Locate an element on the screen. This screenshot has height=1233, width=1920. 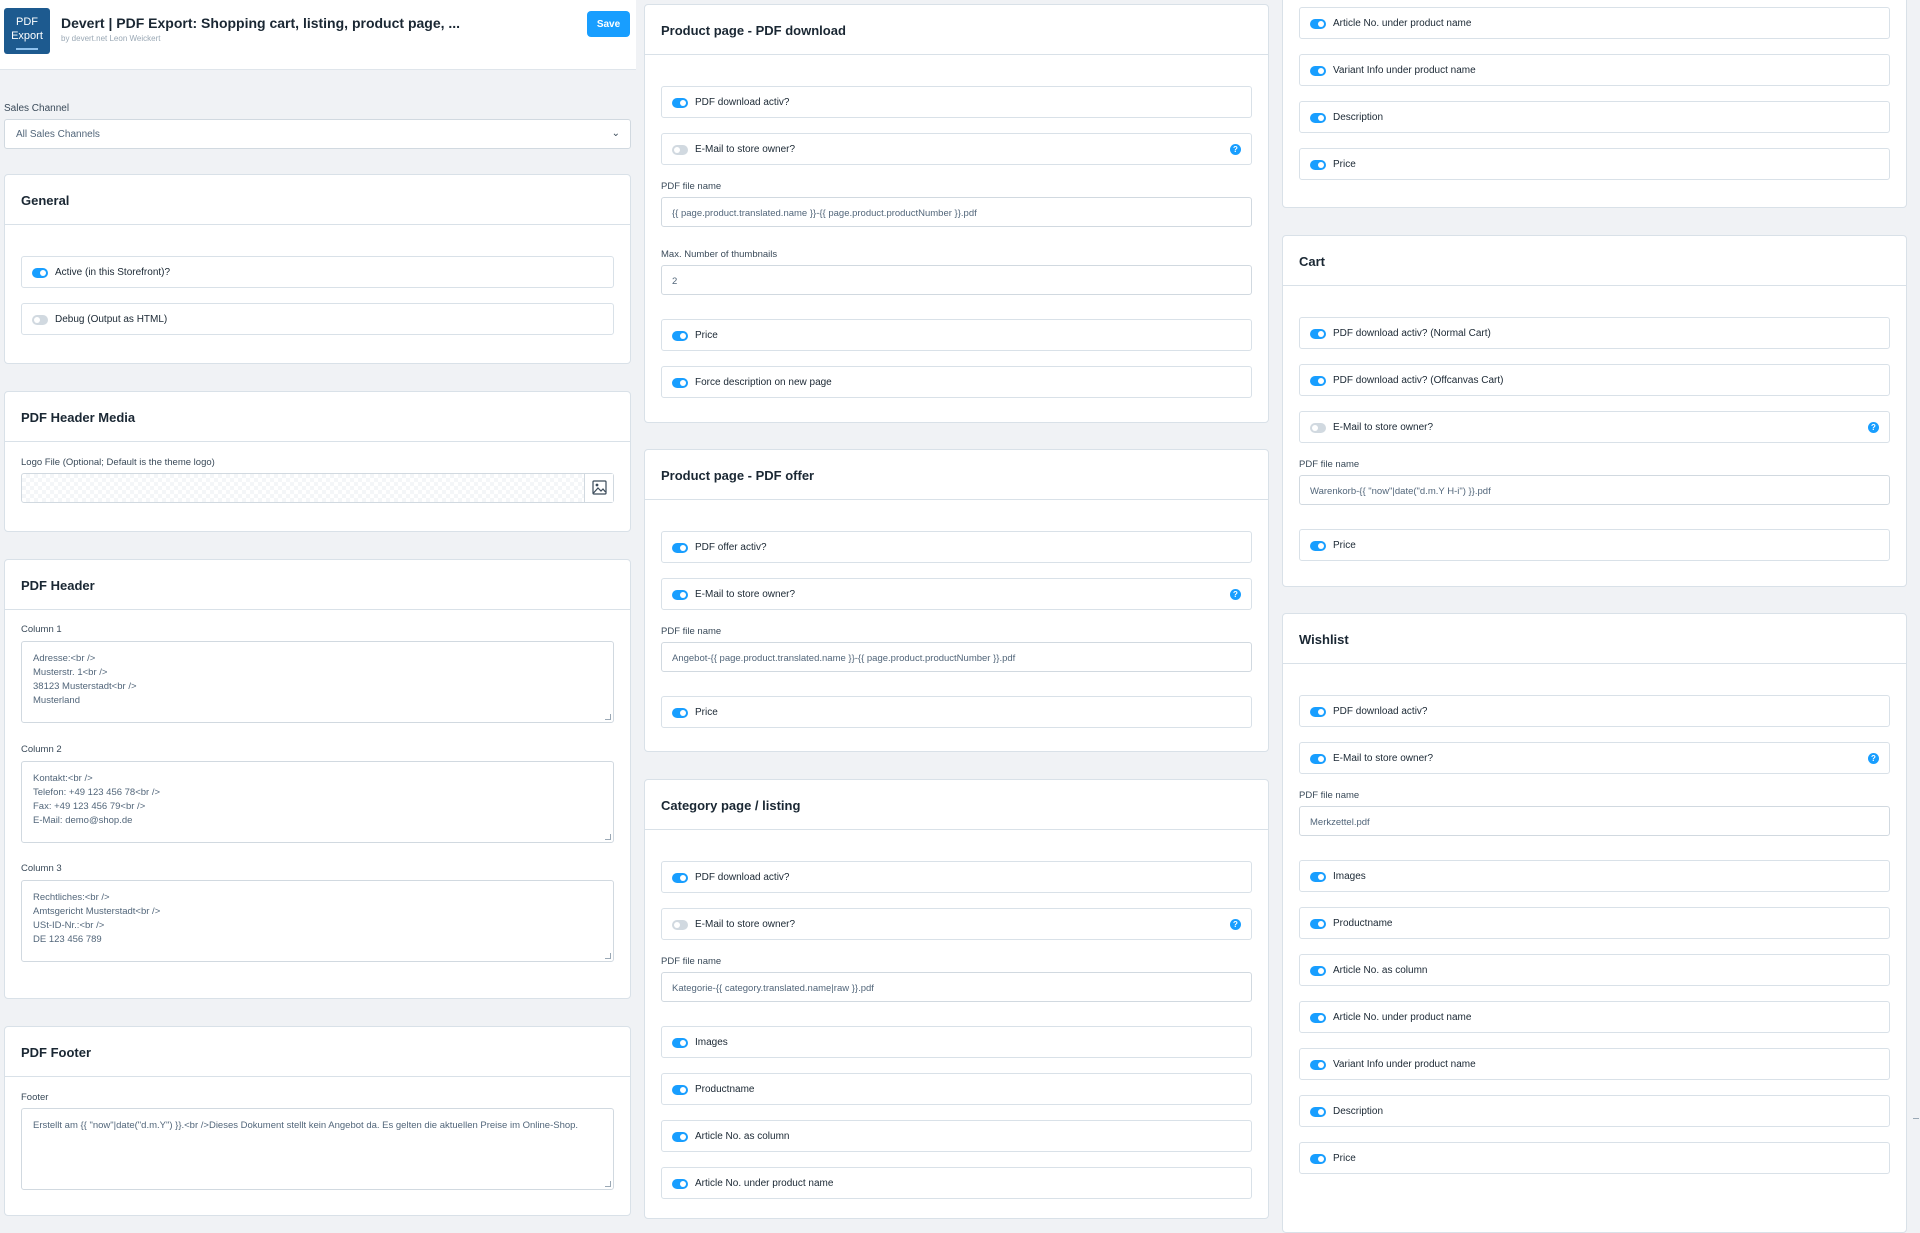
filename-label: PDF file name is located at coordinates (1329, 464).